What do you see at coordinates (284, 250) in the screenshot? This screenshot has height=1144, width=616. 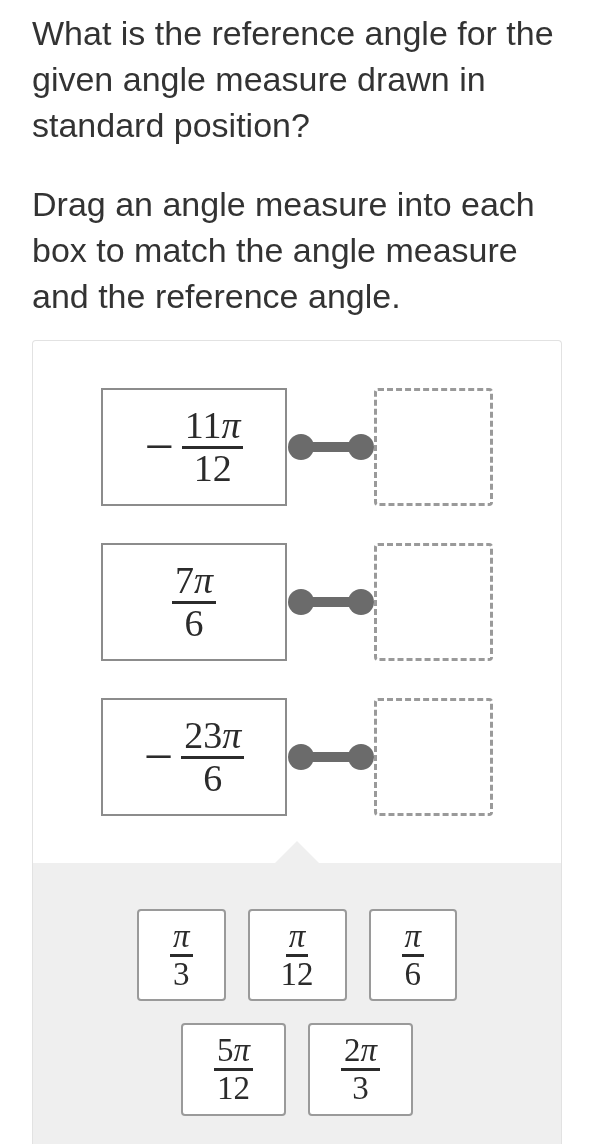 I see `instruction-text: Drag an angle measure into each box to match the angle measure and the reference angle.` at bounding box center [284, 250].